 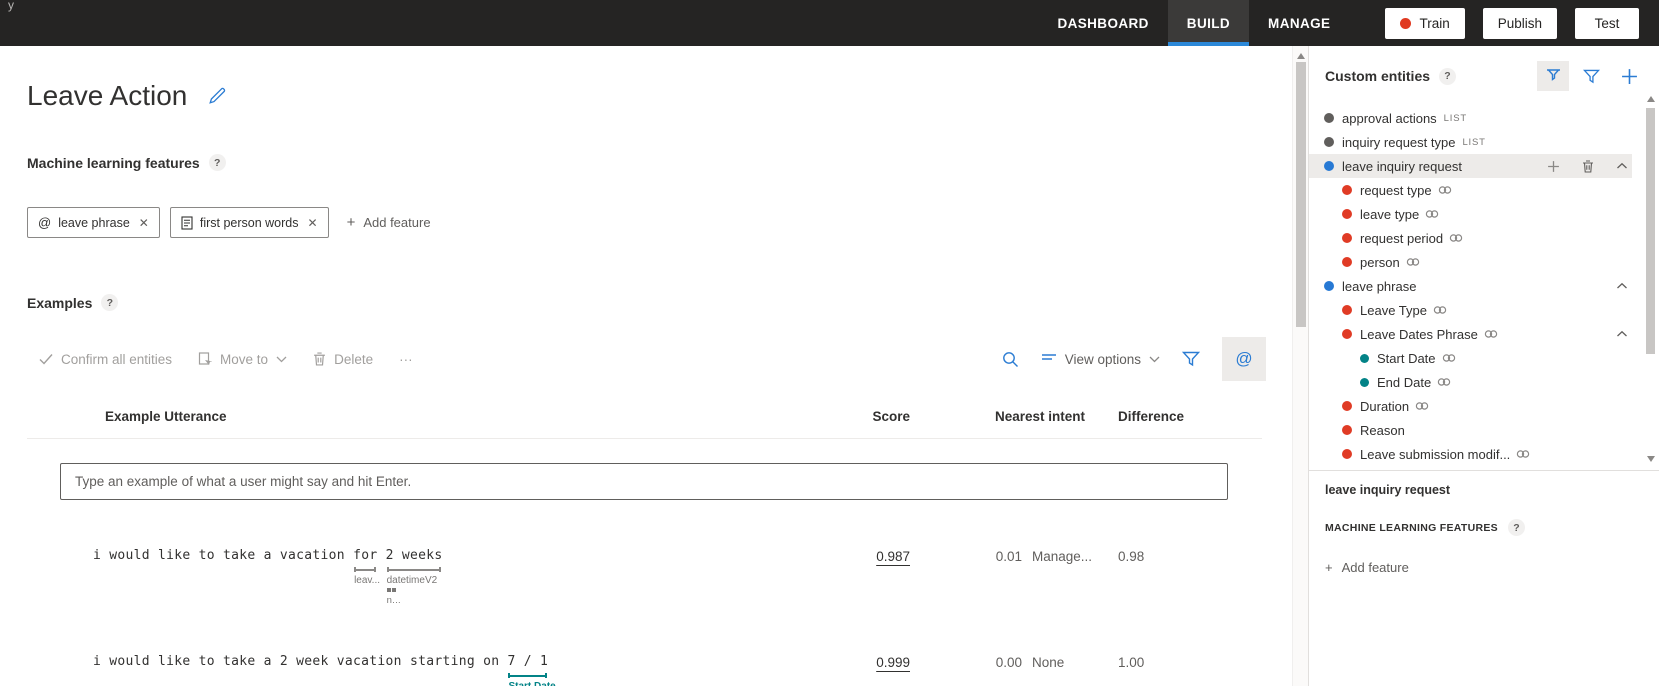 I want to click on entity-row-person: person, so click(x=1470, y=262).